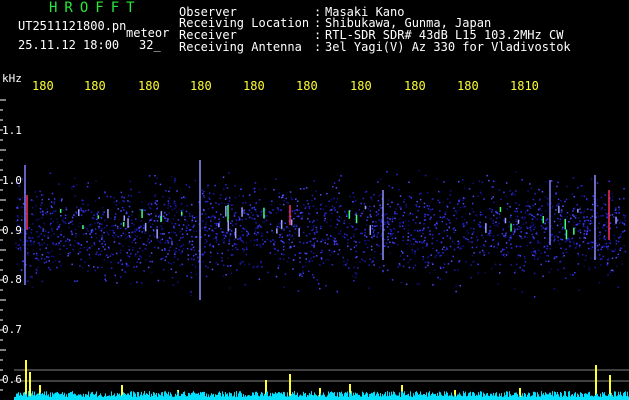 The width and height of the screenshot is (629, 400). Describe the element at coordinates (468, 86) in the screenshot. I see `time-tick: 180` at that location.